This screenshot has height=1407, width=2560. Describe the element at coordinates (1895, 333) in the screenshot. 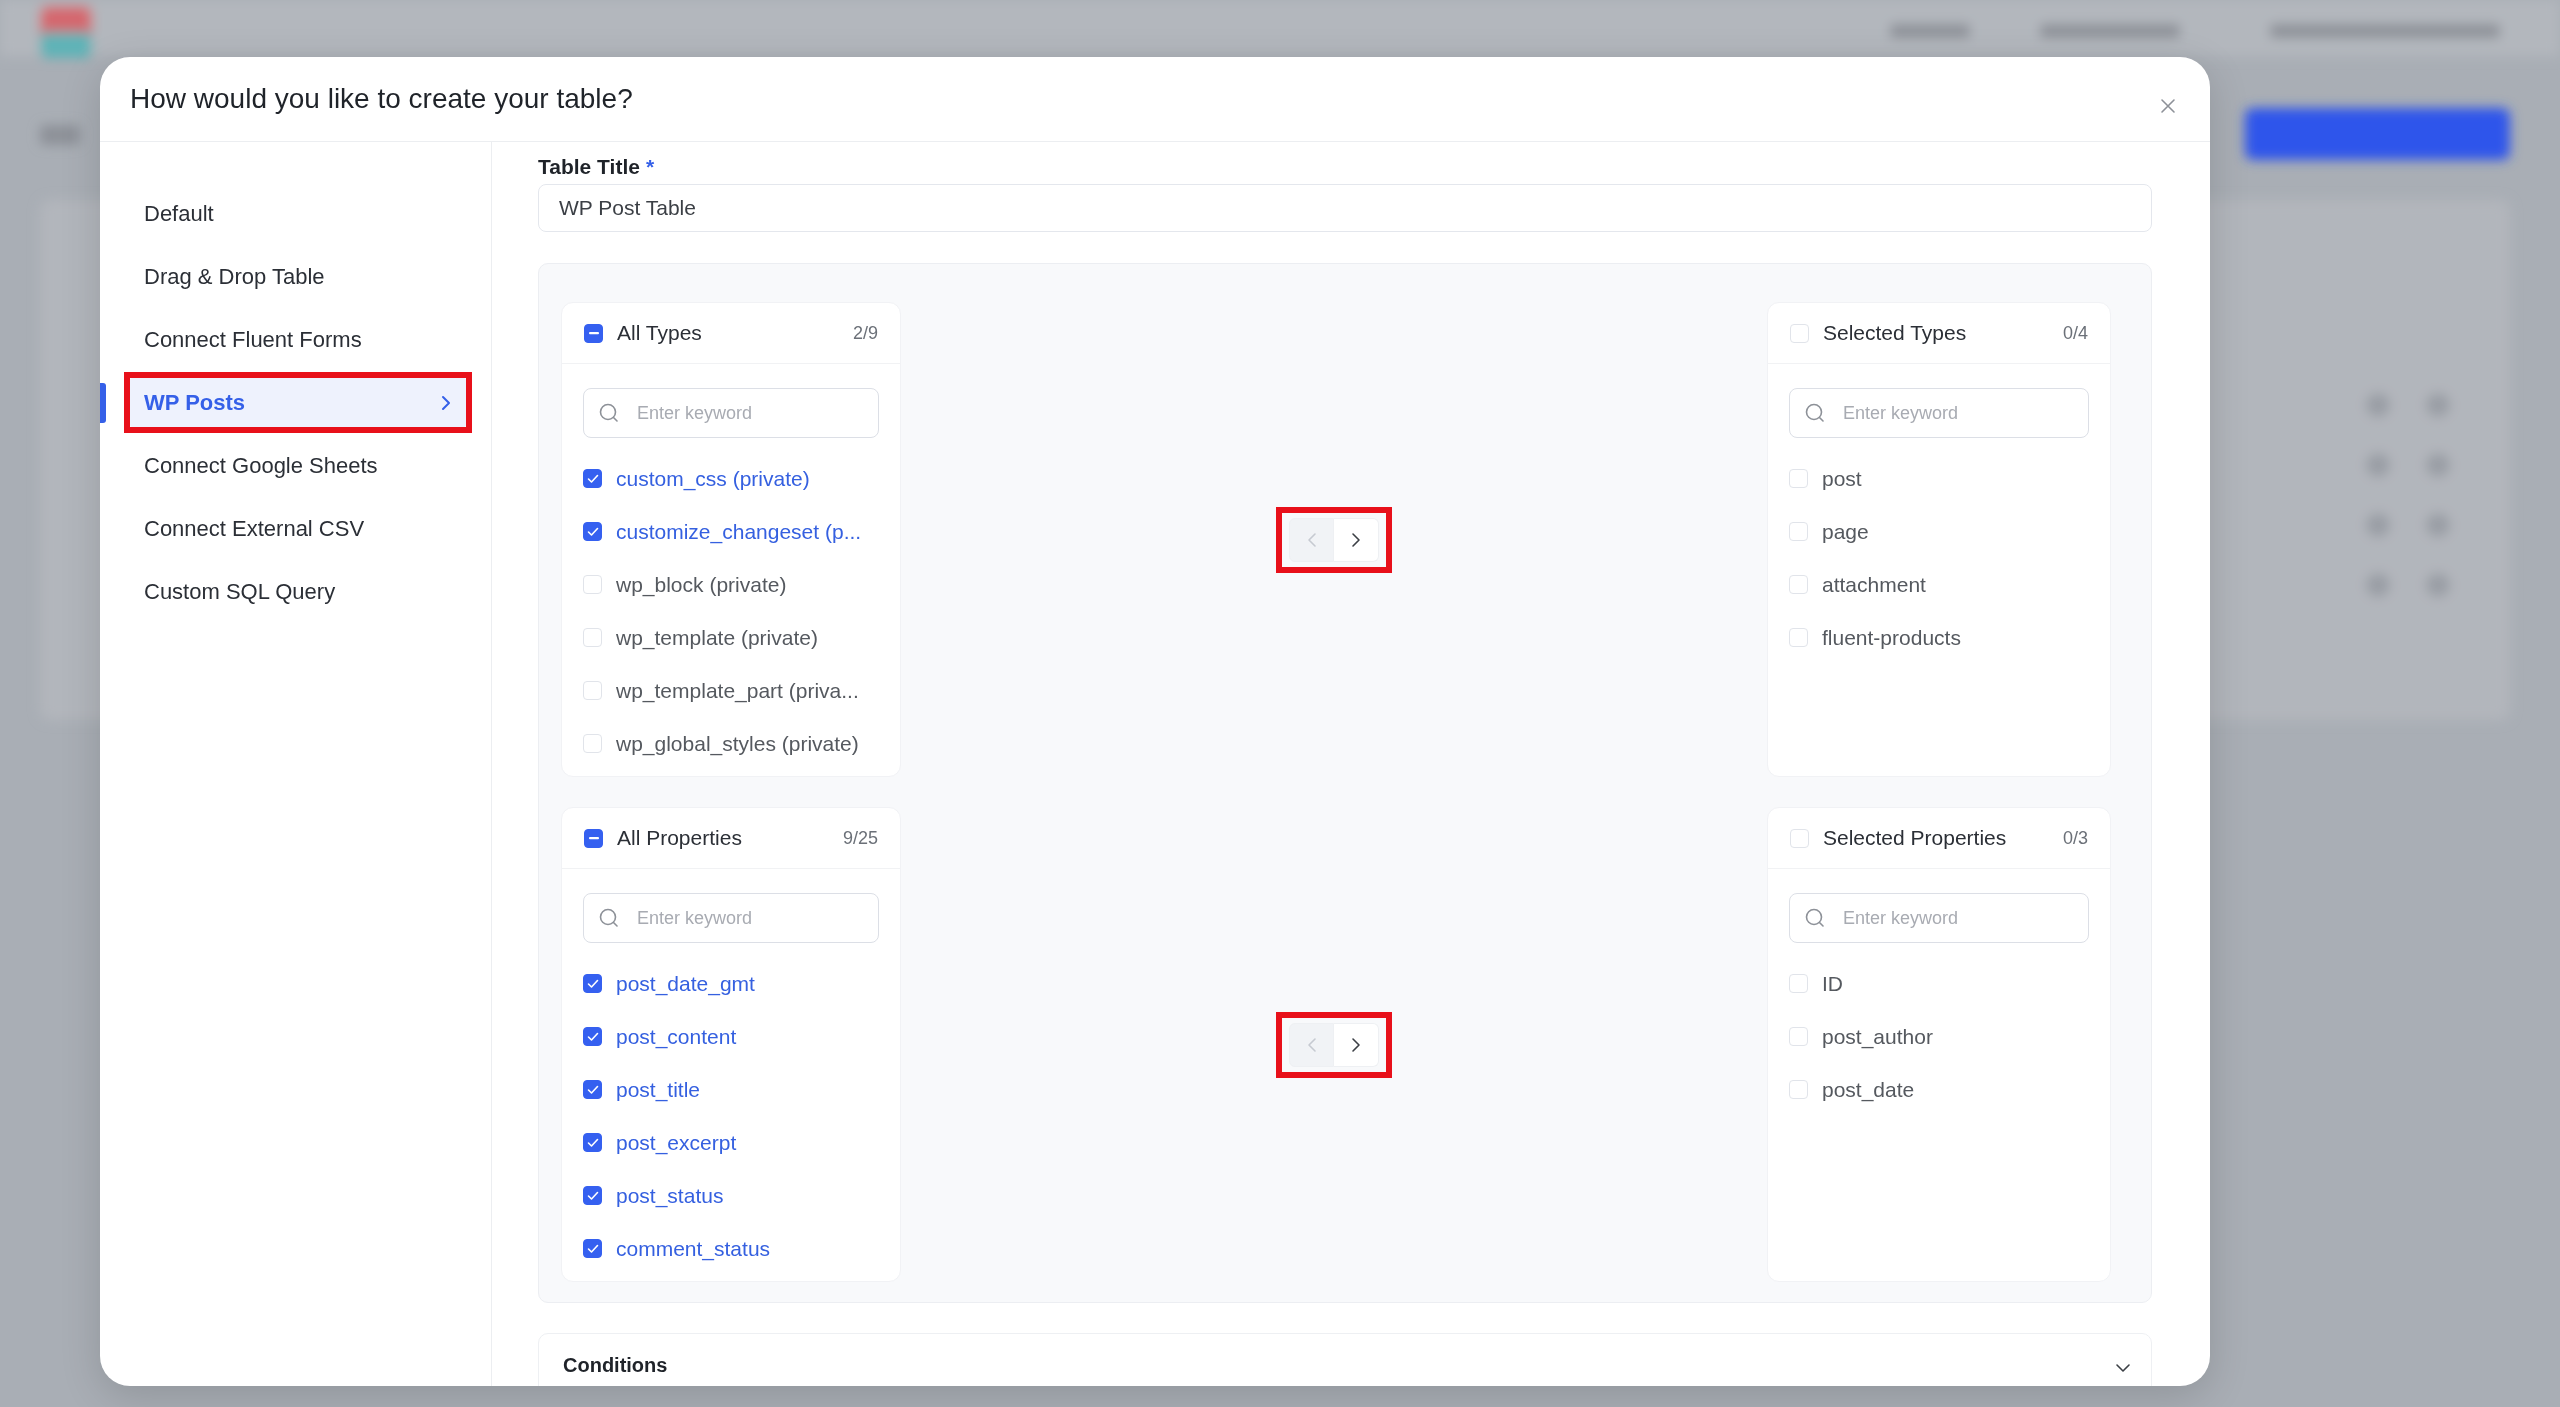

I see `panel-title: Selected Types` at that location.